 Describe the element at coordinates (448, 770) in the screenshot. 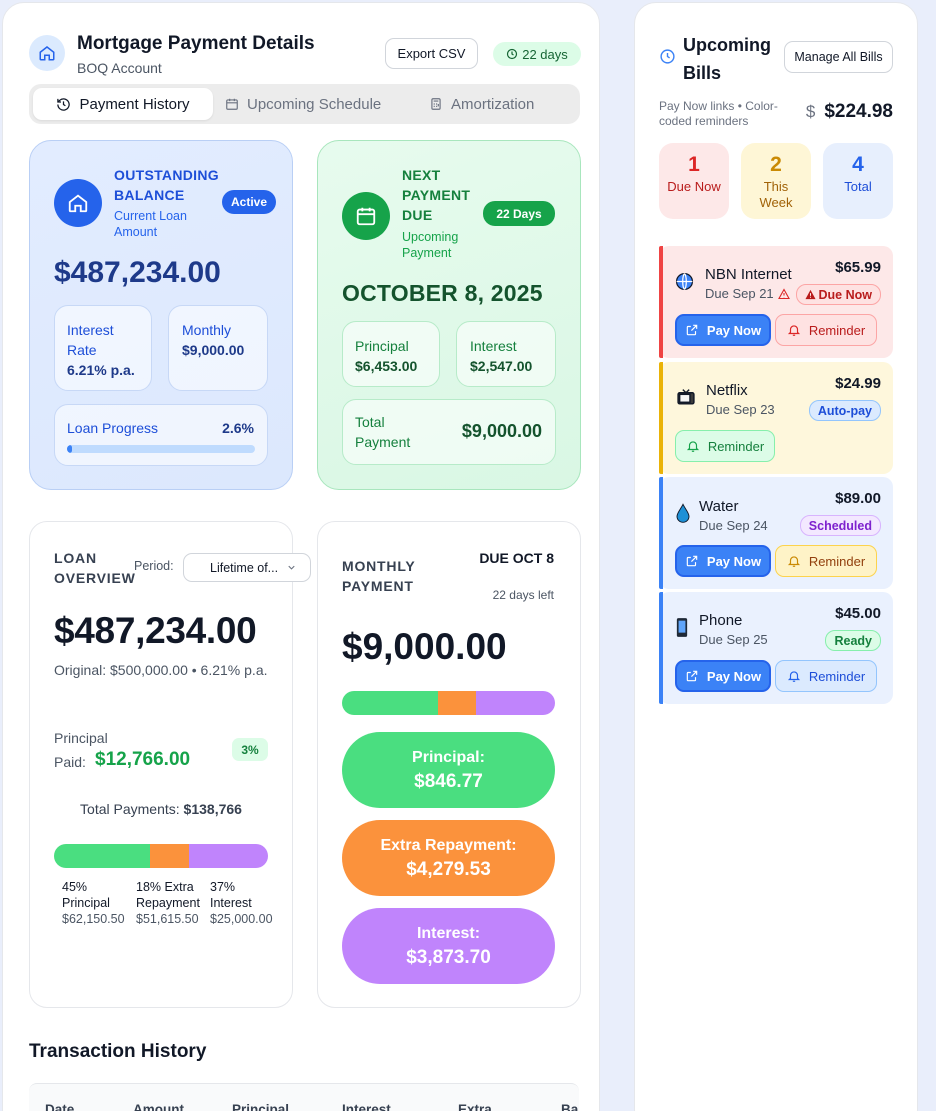

I see `principal-pill: Principal: $846.77` at that location.